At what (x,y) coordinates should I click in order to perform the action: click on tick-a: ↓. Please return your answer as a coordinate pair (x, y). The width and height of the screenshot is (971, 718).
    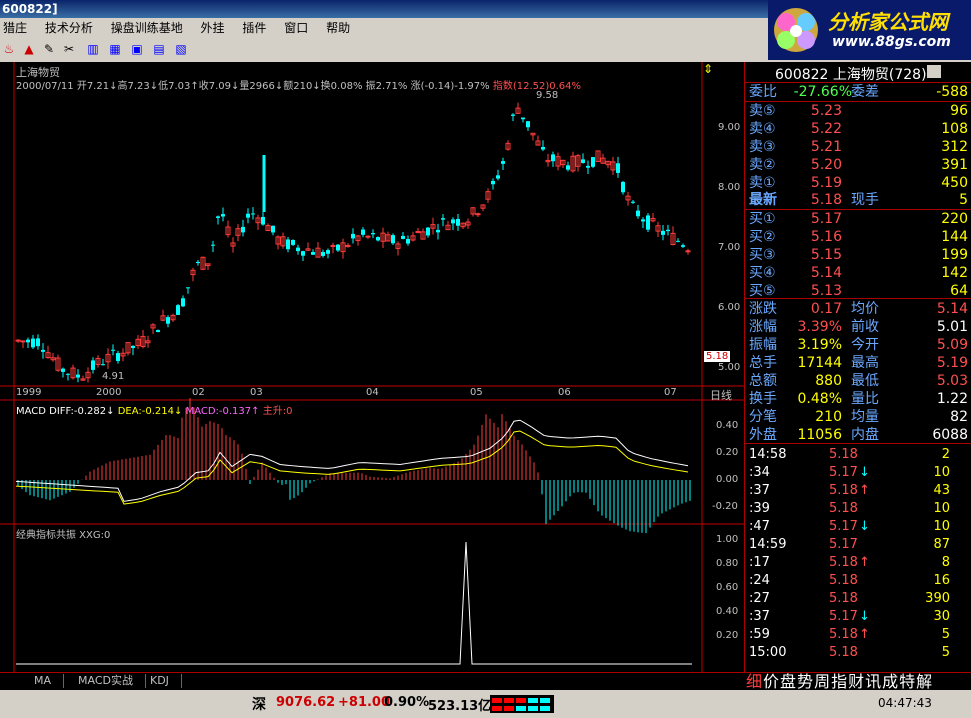
    Looking at the image, I should click on (864, 616).